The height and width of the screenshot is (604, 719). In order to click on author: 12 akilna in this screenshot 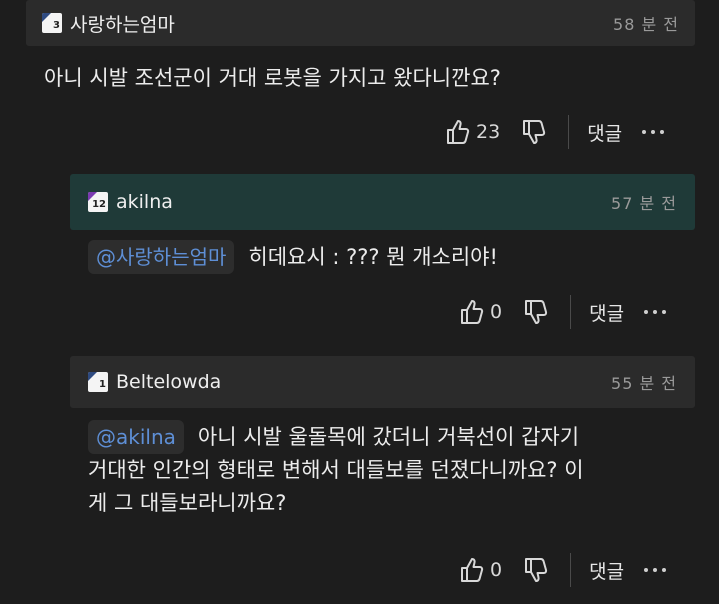, I will do `click(130, 202)`.